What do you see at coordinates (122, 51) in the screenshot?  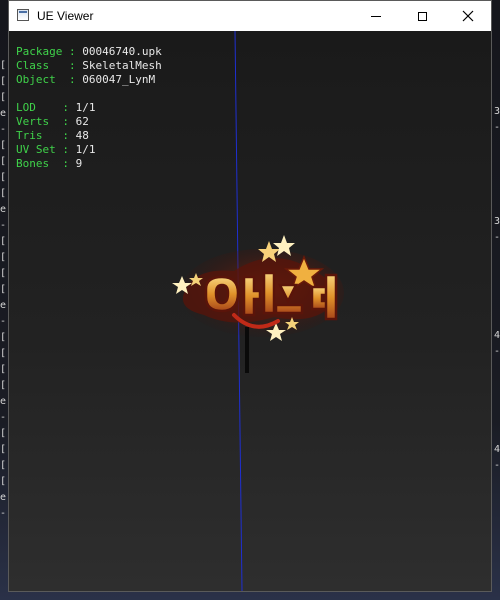 I see `info-value-package: 00046740.upk` at bounding box center [122, 51].